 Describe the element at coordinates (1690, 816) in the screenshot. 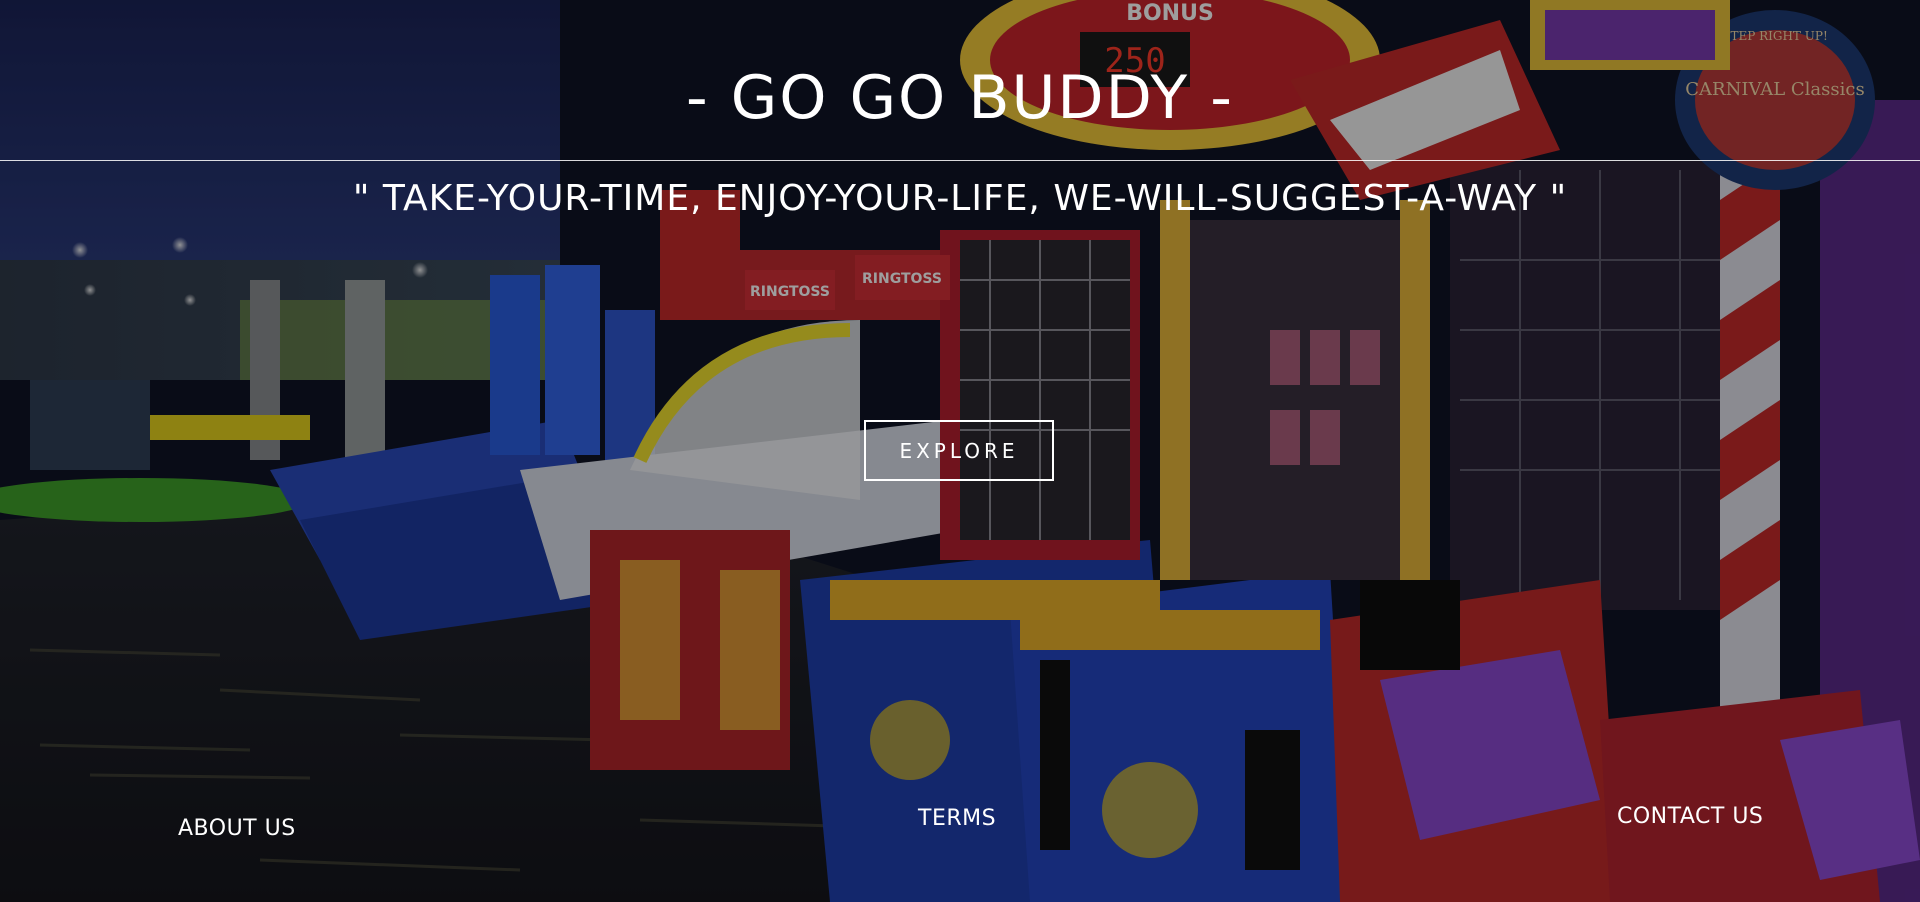

I see `contact-us-link: CONTACT US` at that location.